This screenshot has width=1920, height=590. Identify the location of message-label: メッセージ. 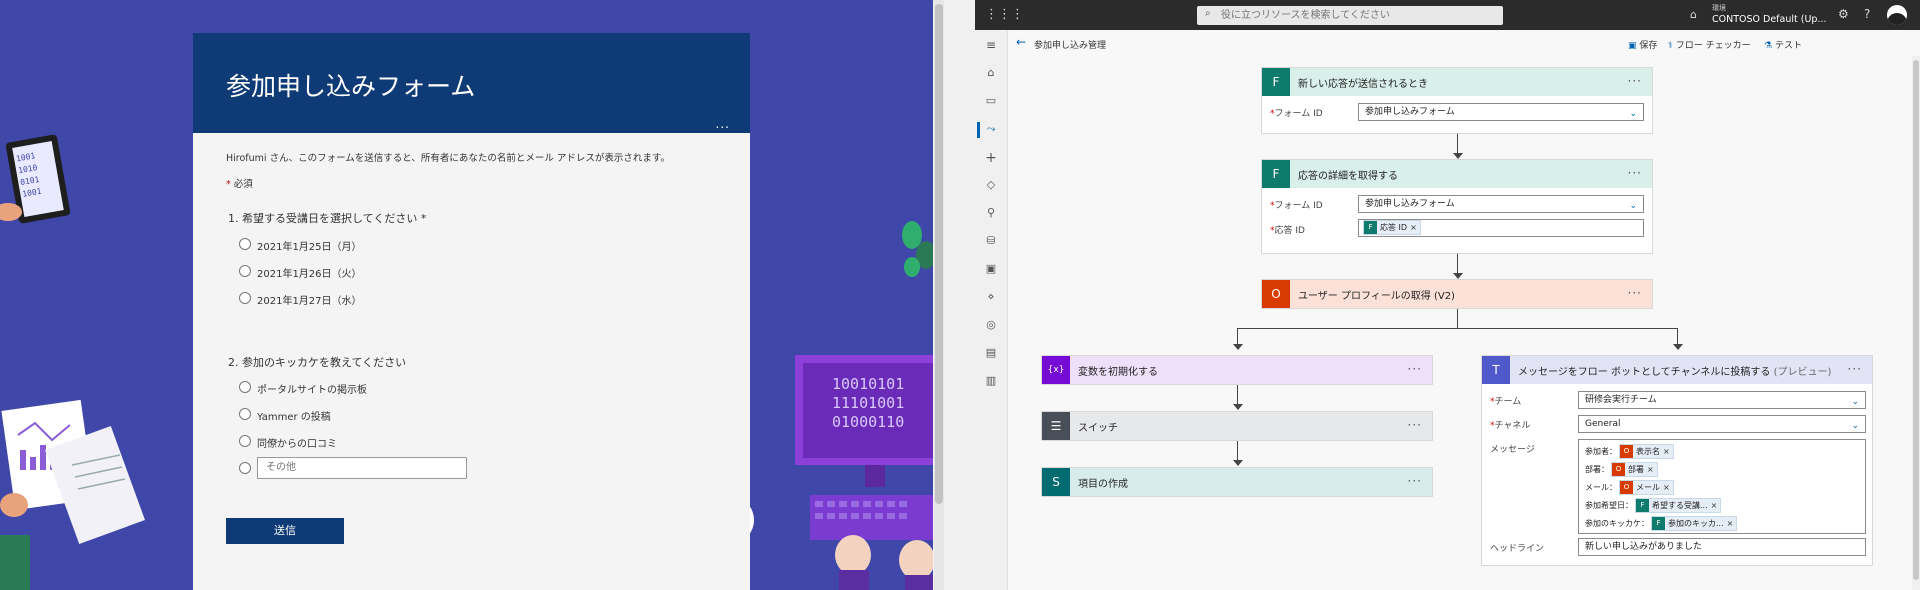
(1512, 450).